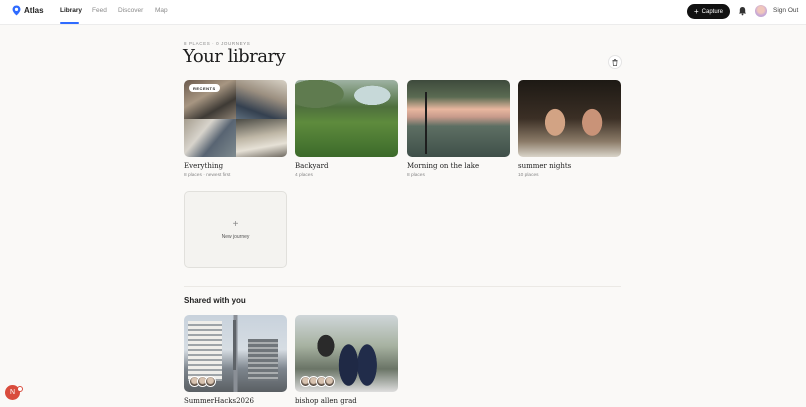  Describe the element at coordinates (326, 401) in the screenshot. I see `card-title: bishop allen grad` at that location.